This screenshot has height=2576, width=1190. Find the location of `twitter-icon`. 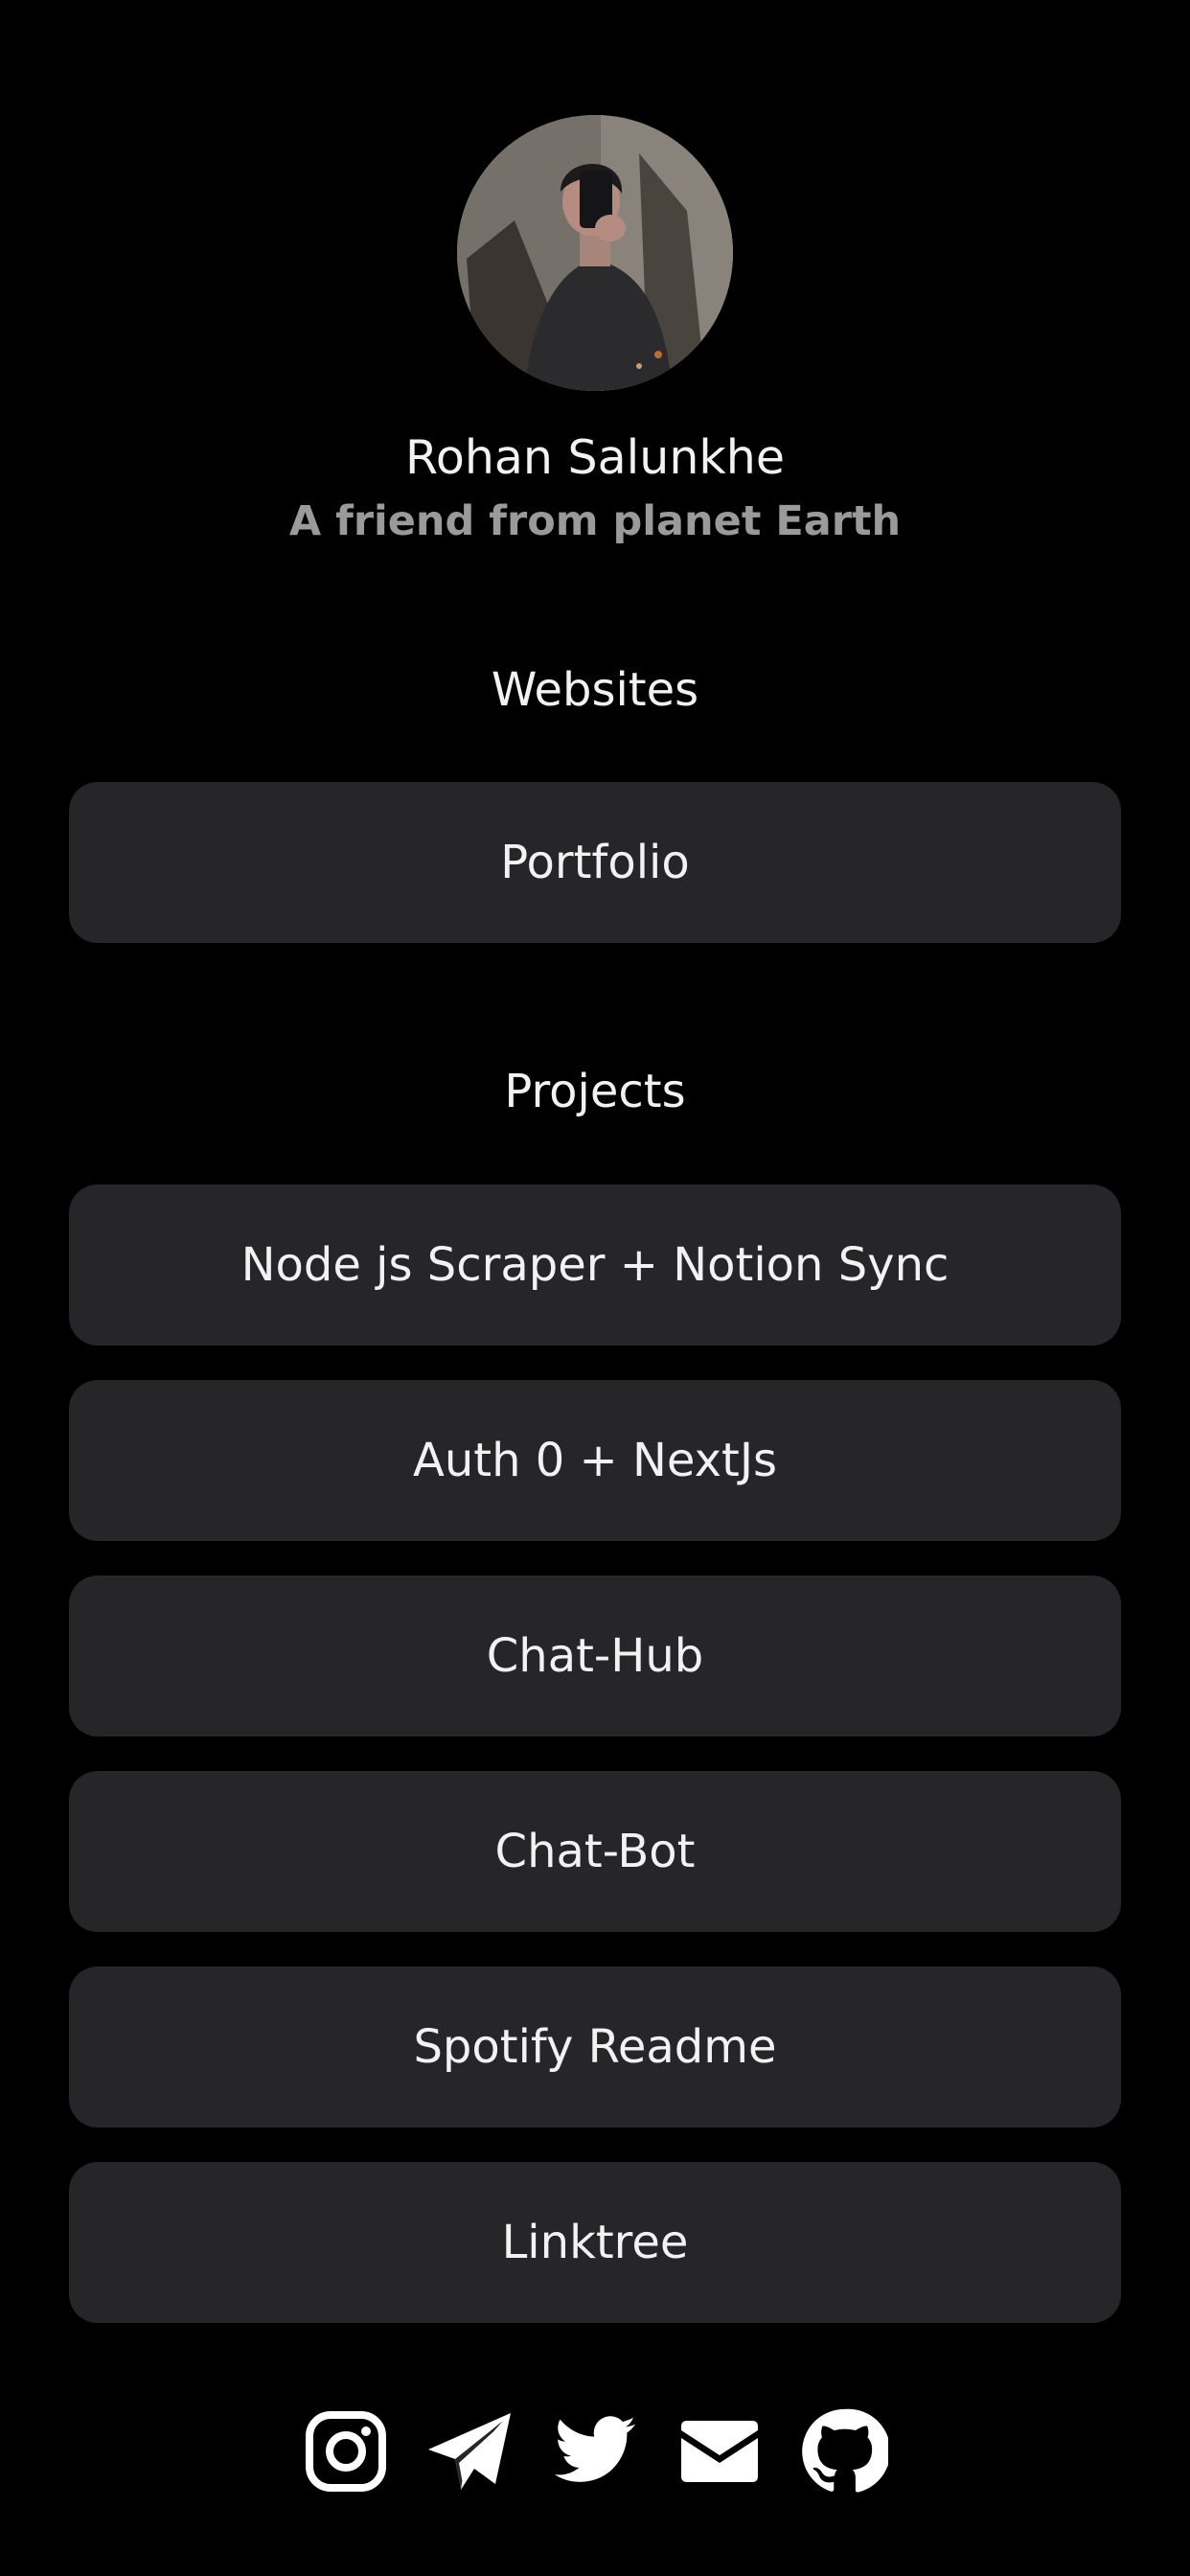

twitter-icon is located at coordinates (595, 2451).